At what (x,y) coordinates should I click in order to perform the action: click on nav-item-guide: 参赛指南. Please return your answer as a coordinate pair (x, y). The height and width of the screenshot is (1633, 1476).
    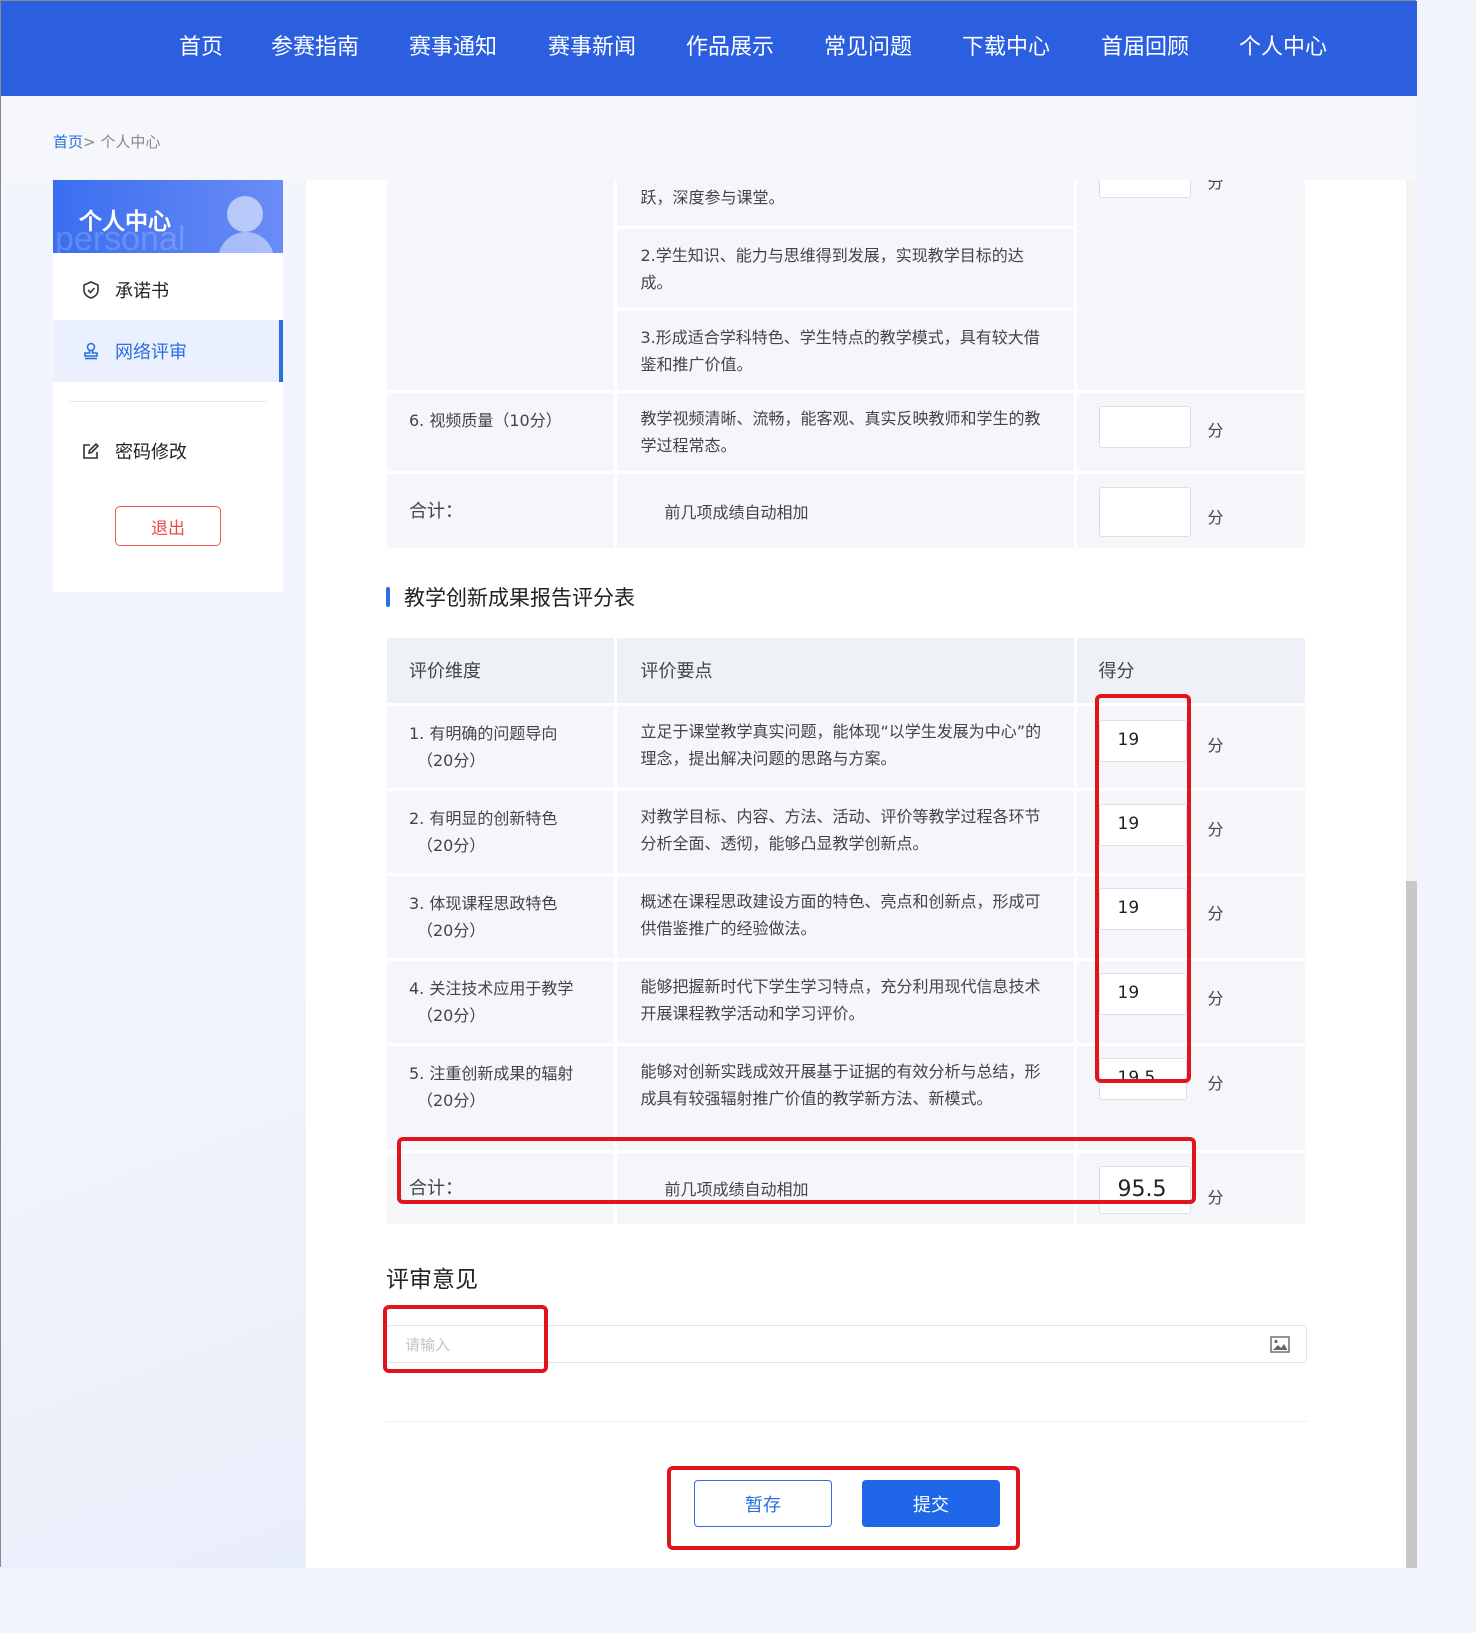
    Looking at the image, I should click on (315, 45).